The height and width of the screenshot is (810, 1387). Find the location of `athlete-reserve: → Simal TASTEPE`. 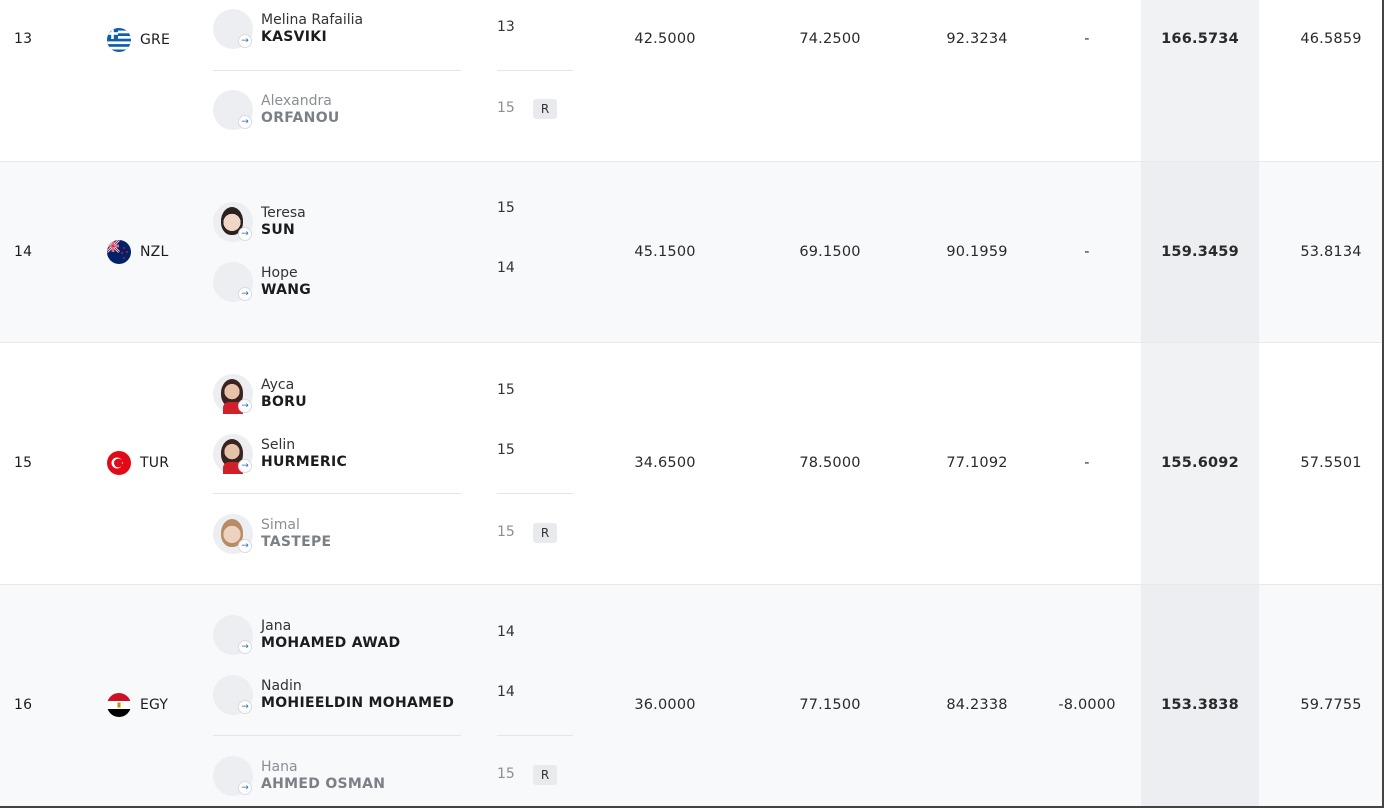

athlete-reserve: → Simal TASTEPE is located at coordinates (272, 534).